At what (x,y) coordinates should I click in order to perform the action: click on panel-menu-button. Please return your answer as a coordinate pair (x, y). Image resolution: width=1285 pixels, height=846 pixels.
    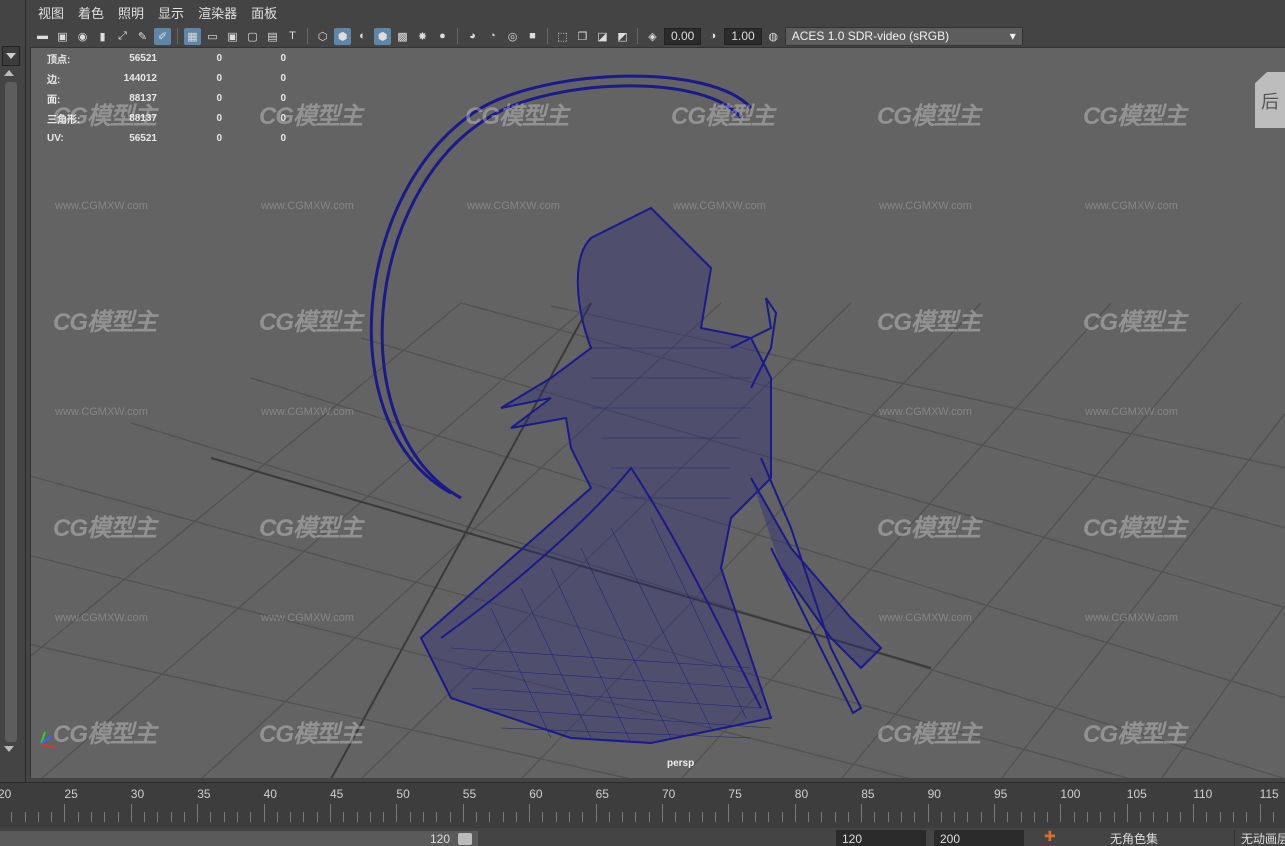
    Looking at the image, I should click on (11, 56).